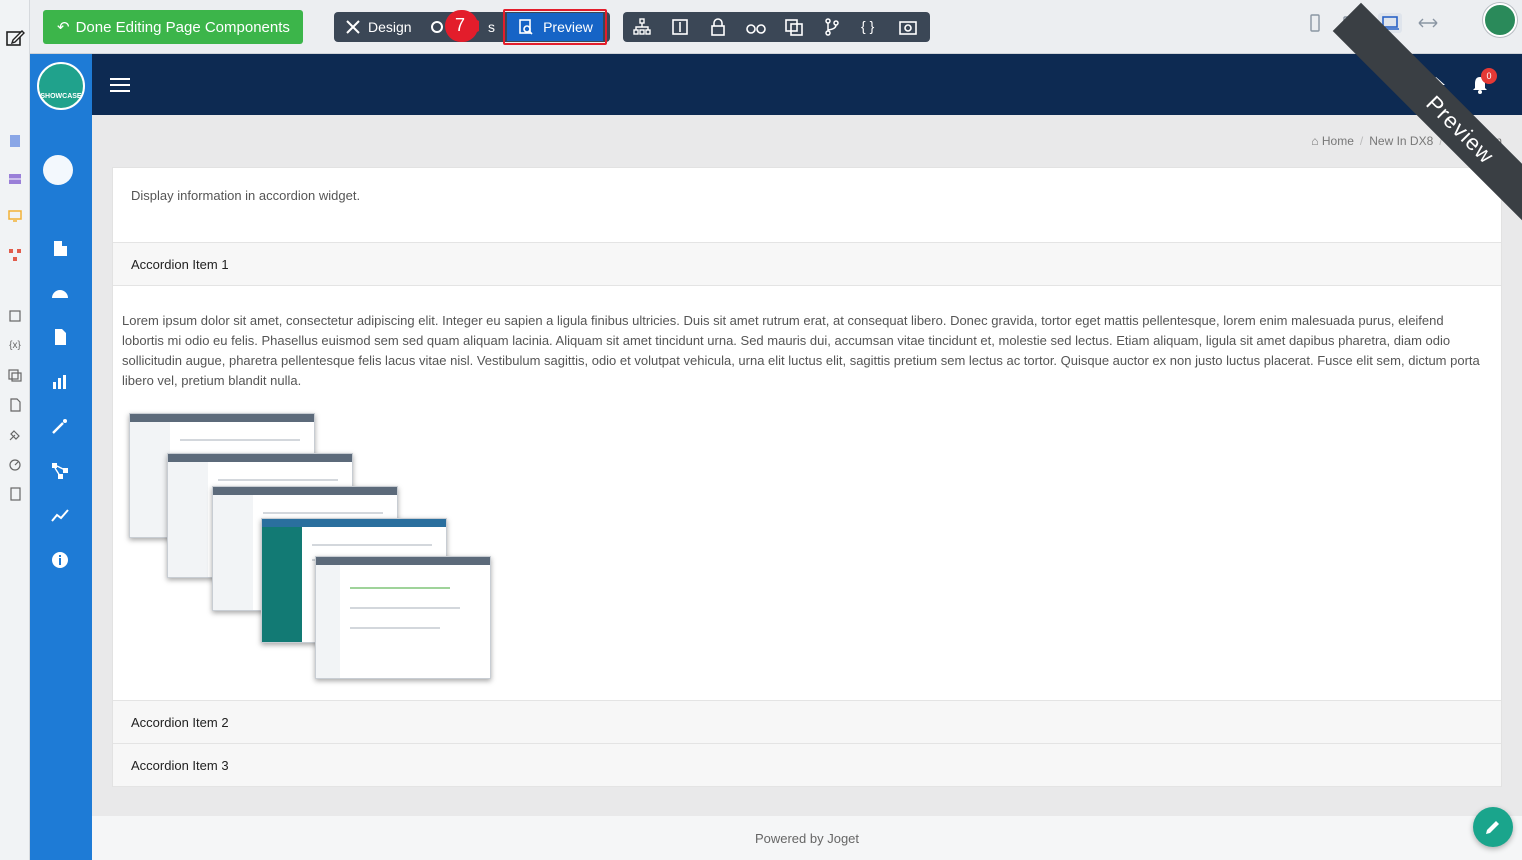 This screenshot has width=1522, height=860. Describe the element at coordinates (353, 27) in the screenshot. I see `design-tools-icon` at that location.